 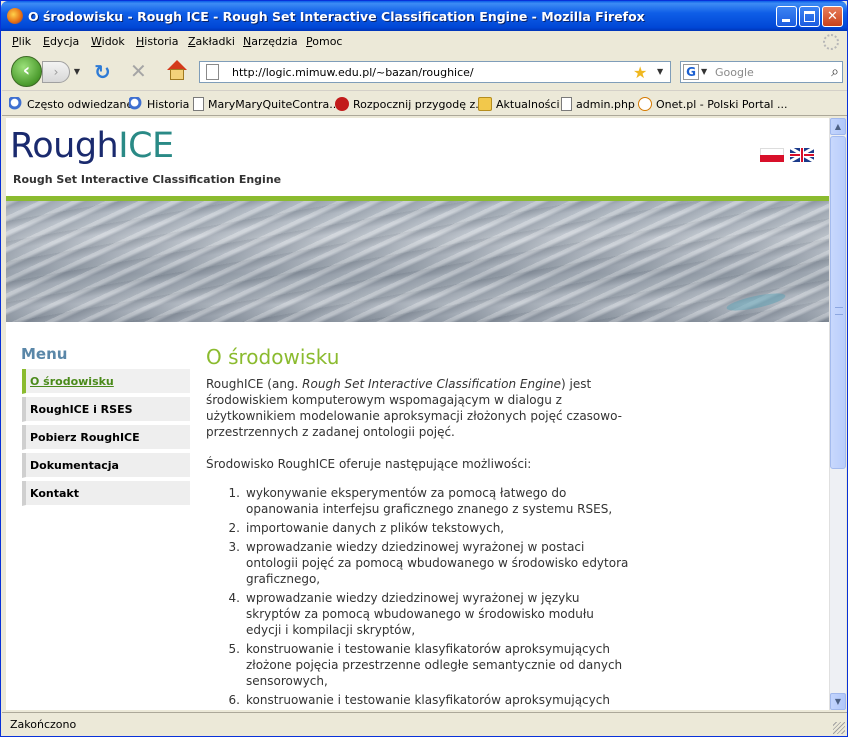 I want to click on bookmark-aktualnosci: Aktualności, so click(x=519, y=104).